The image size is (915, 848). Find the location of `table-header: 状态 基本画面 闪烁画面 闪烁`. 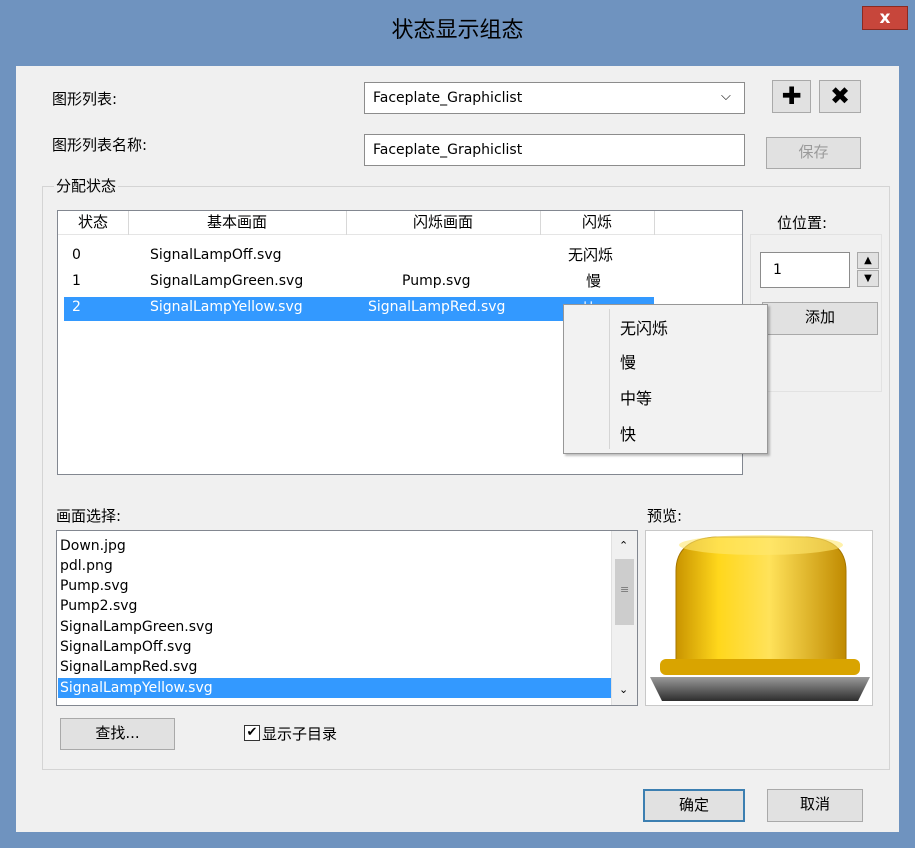

table-header: 状态 基本画面 闪烁画面 闪烁 is located at coordinates (400, 223).